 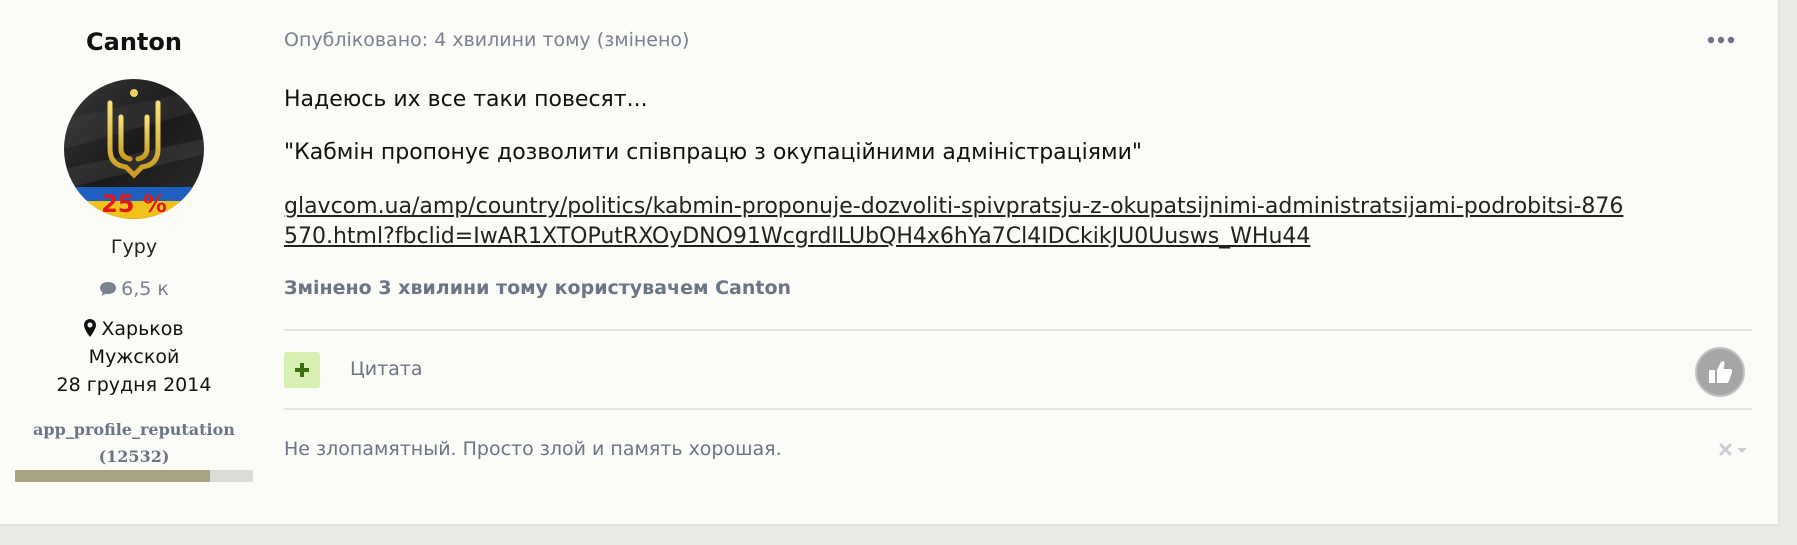 What do you see at coordinates (386, 369) in the screenshot?
I see `quote-button: Цитата` at bounding box center [386, 369].